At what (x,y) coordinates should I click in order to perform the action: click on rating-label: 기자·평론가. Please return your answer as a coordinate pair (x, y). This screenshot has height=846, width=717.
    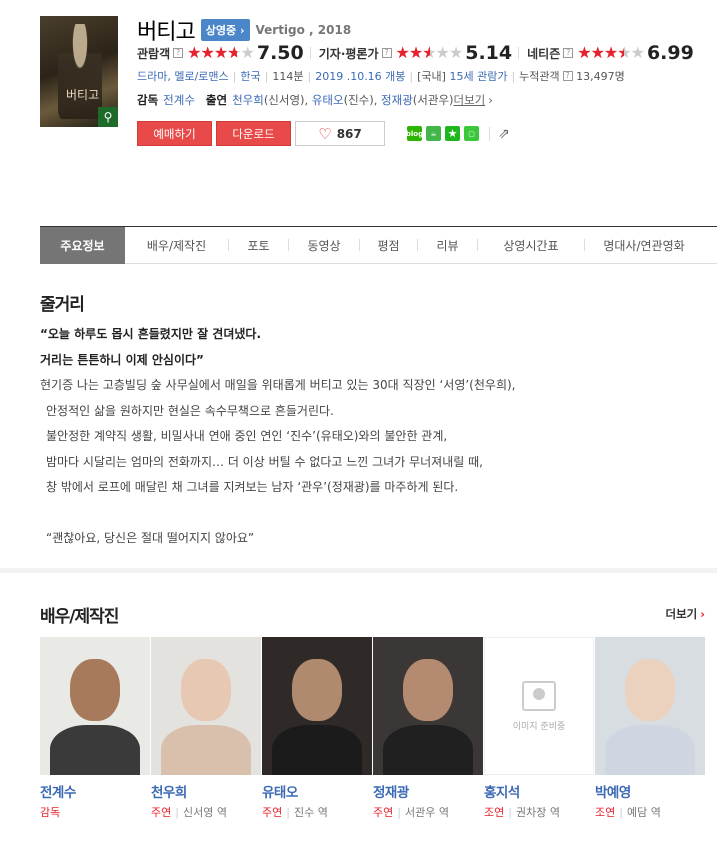
    Looking at the image, I should click on (348, 53).